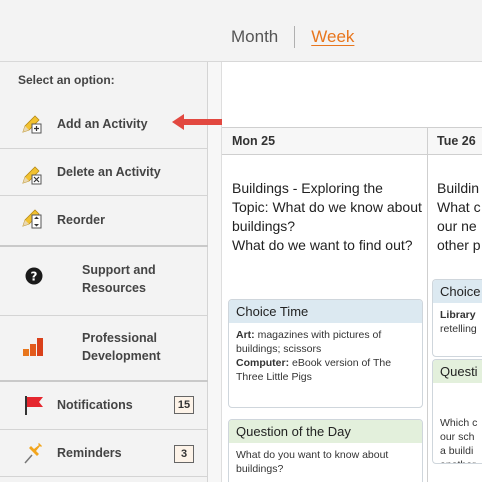 The height and width of the screenshot is (482, 482). I want to click on pencil-reorder-icon, so click(32, 219).